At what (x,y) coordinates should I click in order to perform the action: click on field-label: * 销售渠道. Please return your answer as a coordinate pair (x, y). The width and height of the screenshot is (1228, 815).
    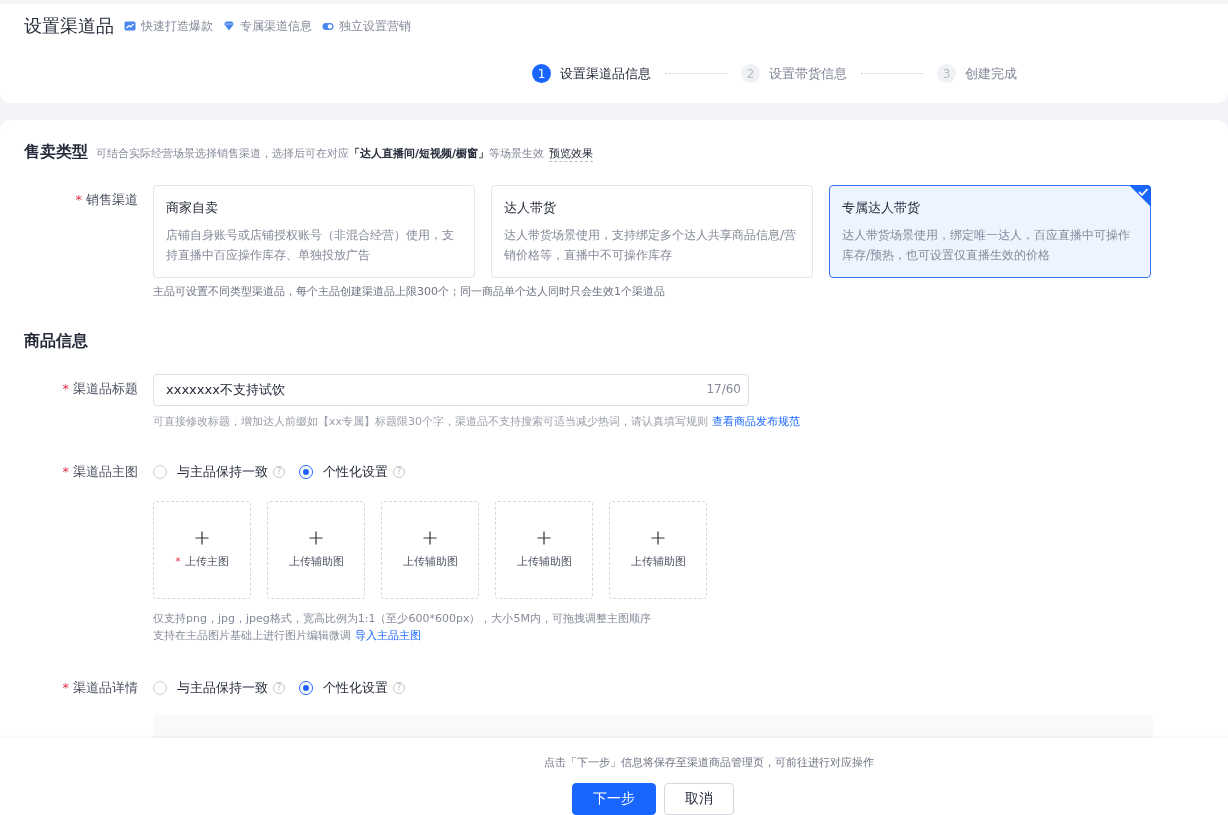
    Looking at the image, I should click on (106, 199).